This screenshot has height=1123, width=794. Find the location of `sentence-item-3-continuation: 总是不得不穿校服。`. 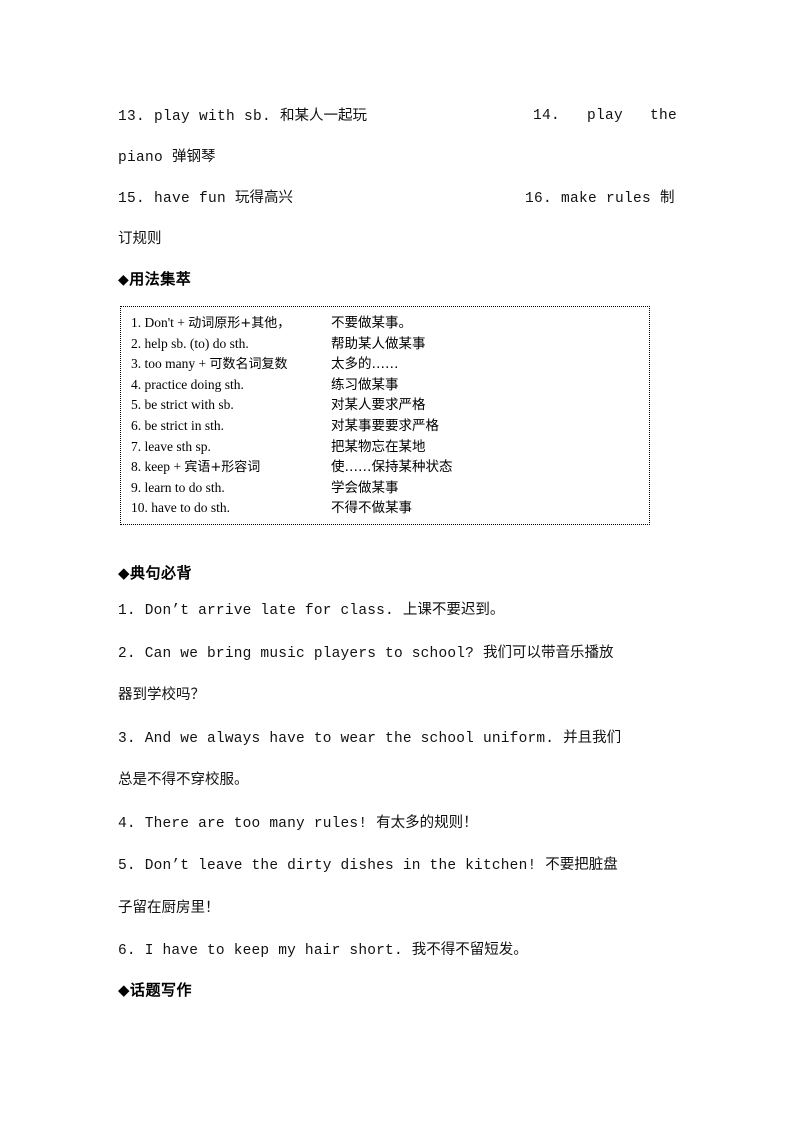

sentence-item-3-continuation: 总是不得不穿校服。 is located at coordinates (399, 781).